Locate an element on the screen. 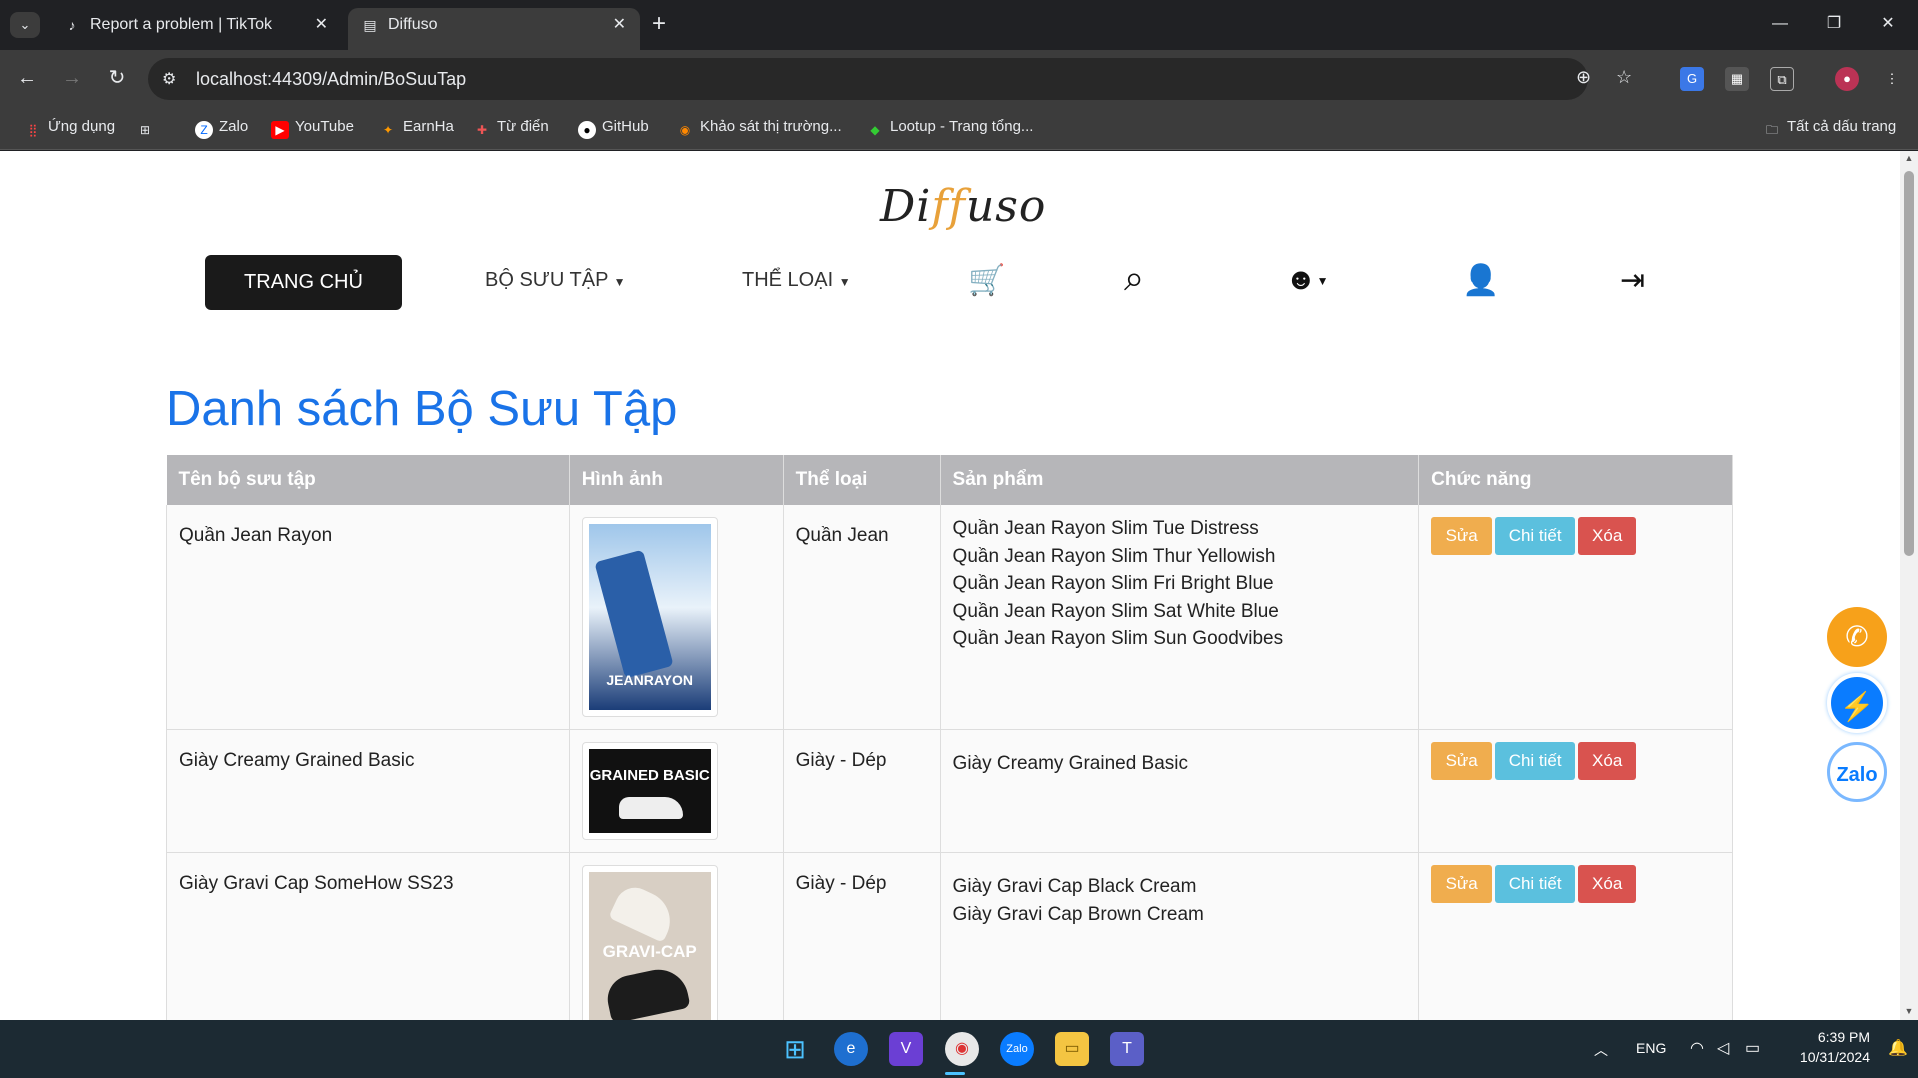 The width and height of the screenshot is (1918, 1078). reload-button: ↻ is located at coordinates (117, 78).